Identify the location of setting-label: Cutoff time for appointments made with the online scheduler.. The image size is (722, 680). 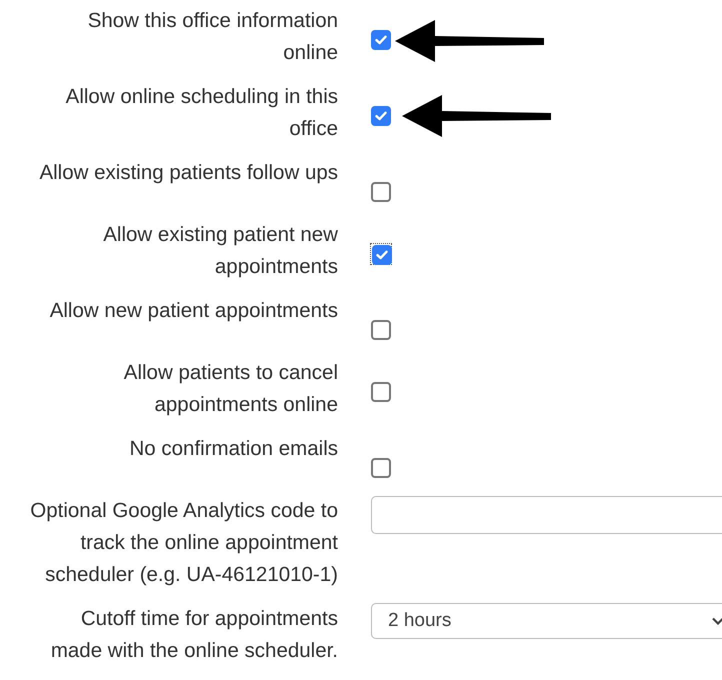
(194, 635).